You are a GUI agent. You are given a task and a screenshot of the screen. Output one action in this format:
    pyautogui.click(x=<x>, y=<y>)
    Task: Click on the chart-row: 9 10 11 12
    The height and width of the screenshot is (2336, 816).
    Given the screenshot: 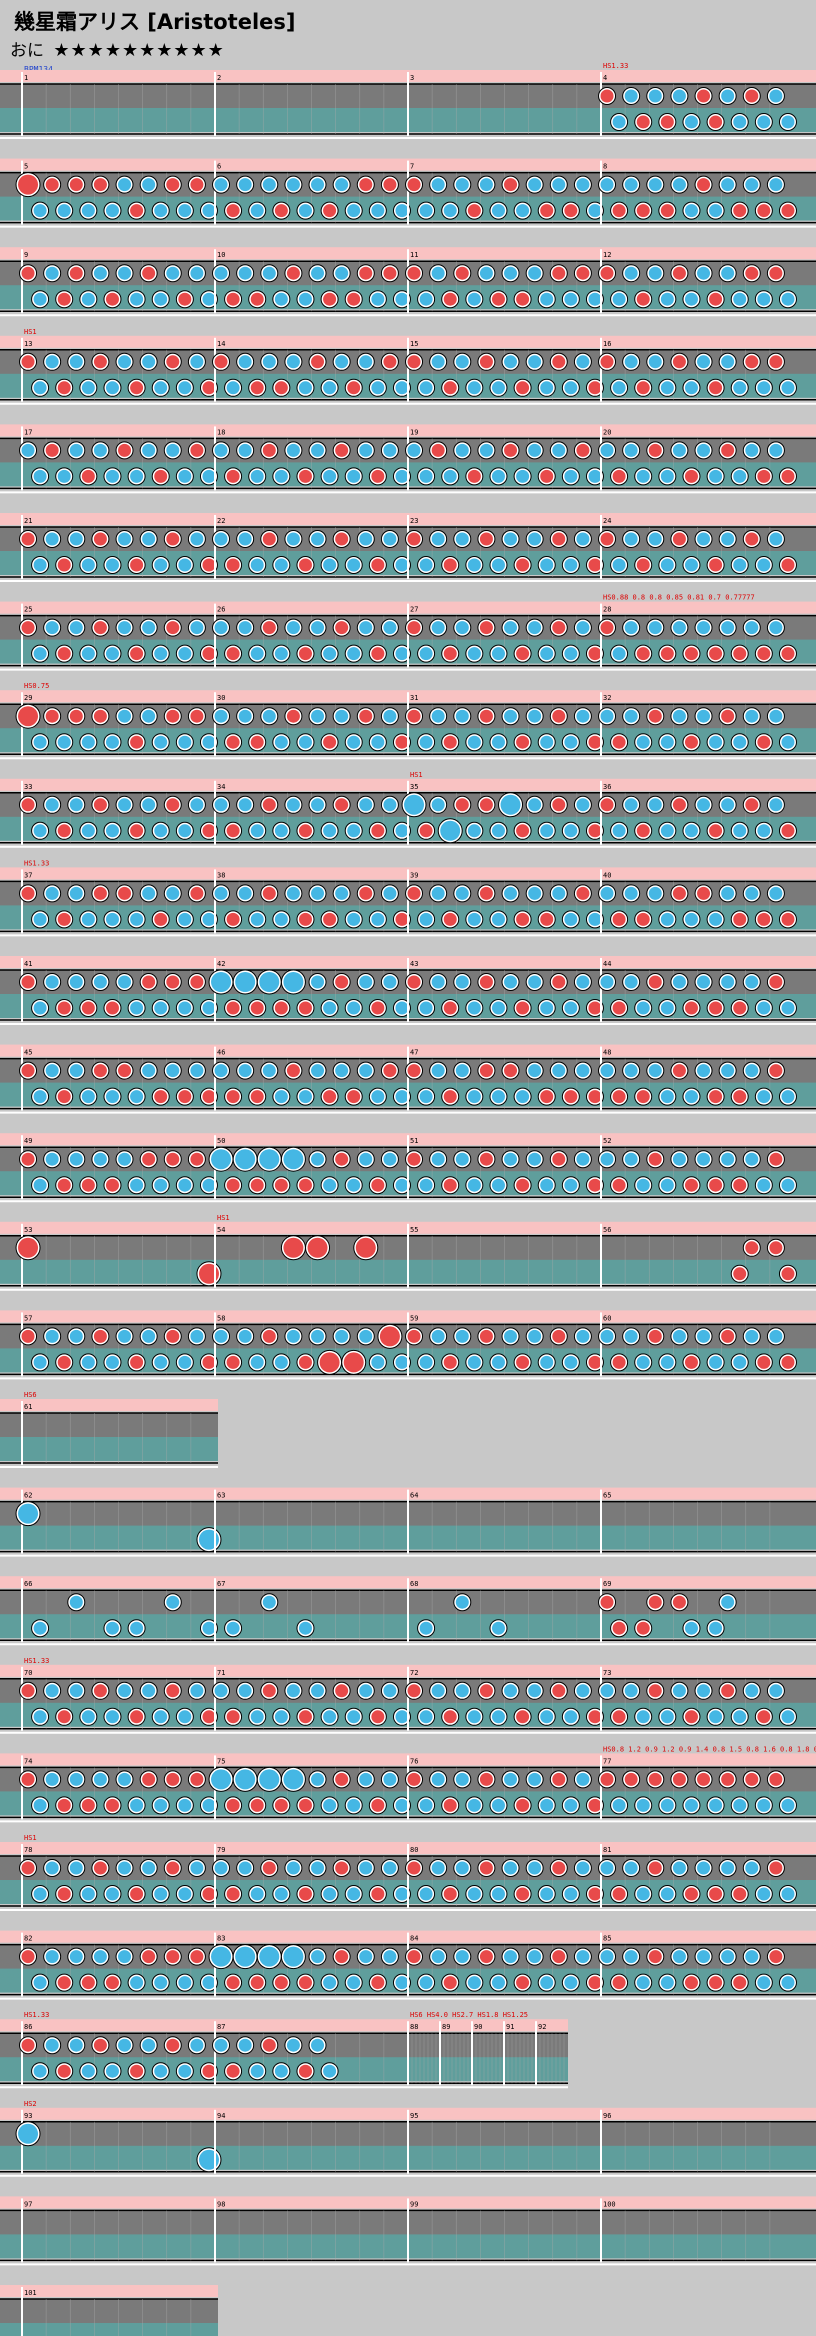 What is the action you would take?
    pyautogui.click(x=408, y=282)
    